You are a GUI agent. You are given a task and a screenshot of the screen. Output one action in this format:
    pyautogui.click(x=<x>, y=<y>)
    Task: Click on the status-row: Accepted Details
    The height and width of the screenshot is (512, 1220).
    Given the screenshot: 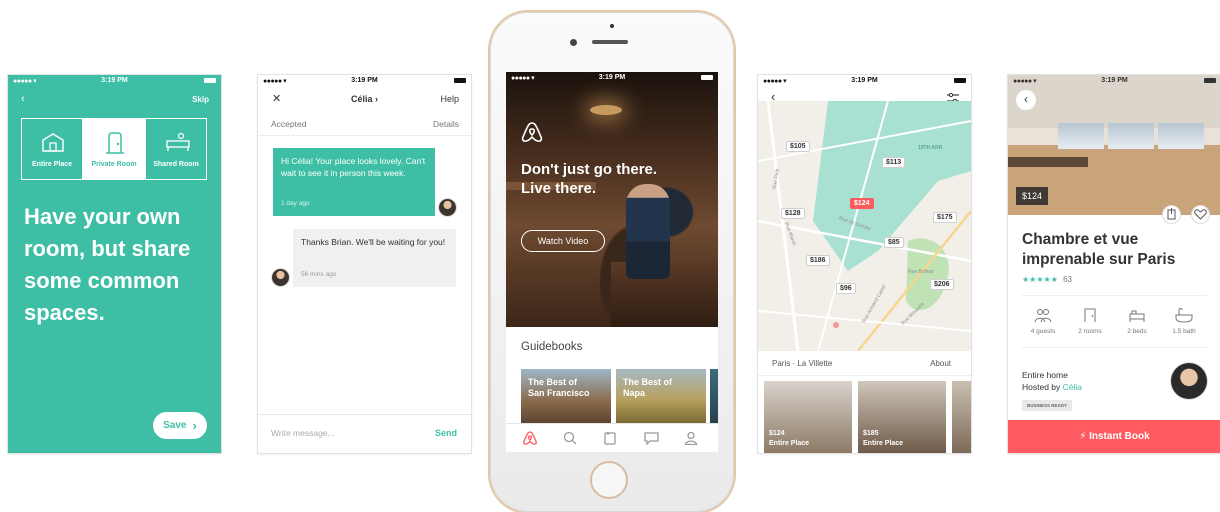 What is the action you would take?
    pyautogui.click(x=364, y=124)
    